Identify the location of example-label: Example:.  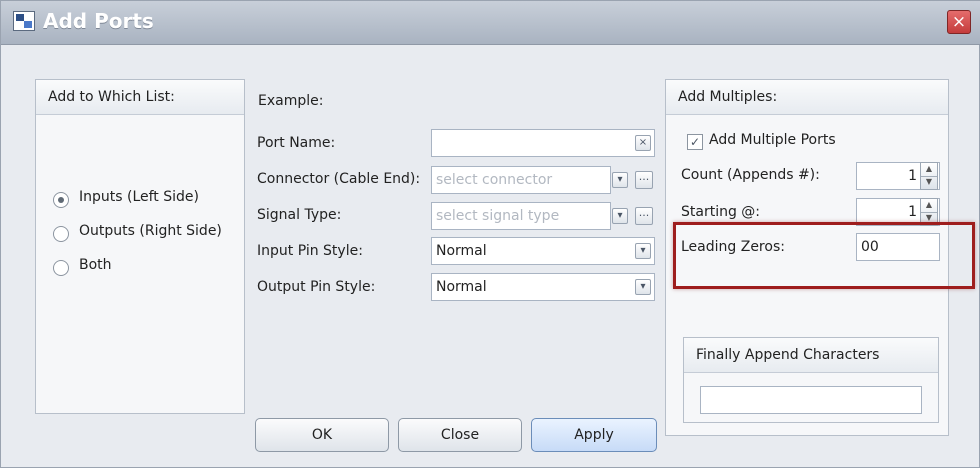
(291, 101).